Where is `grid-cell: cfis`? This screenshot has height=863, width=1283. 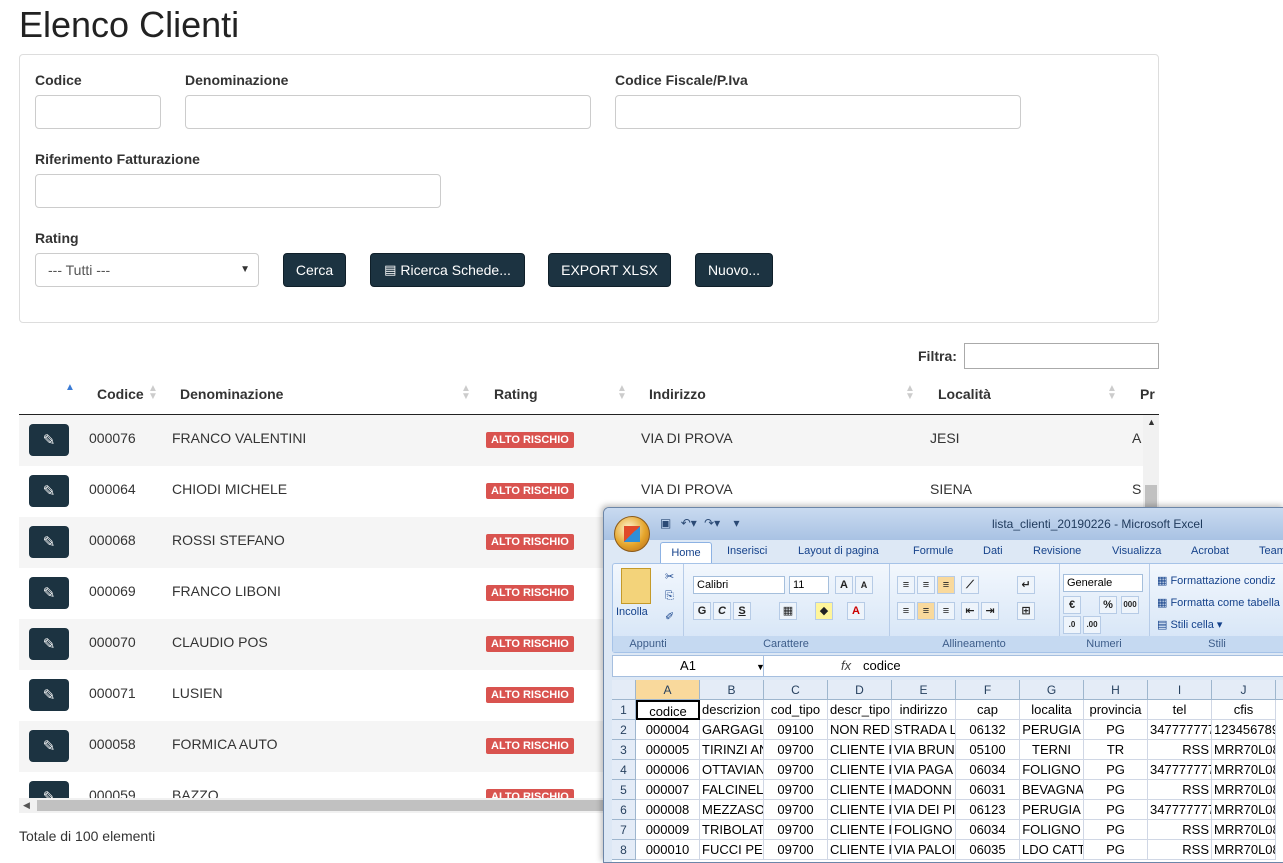 grid-cell: cfis is located at coordinates (1244, 710).